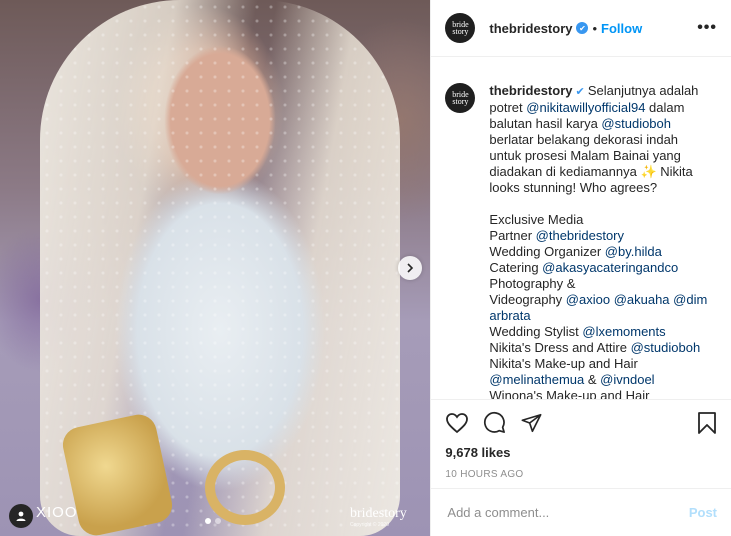 The image size is (731, 536). Describe the element at coordinates (369, 525) in the screenshot. I see `brand-watermark-copyright: Copyright © 2020` at that location.